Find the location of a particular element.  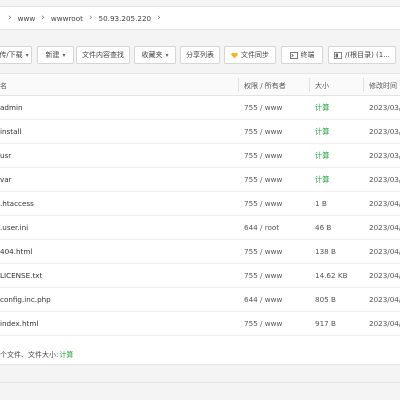

footer-calc-link: 计算 is located at coordinates (66, 355).